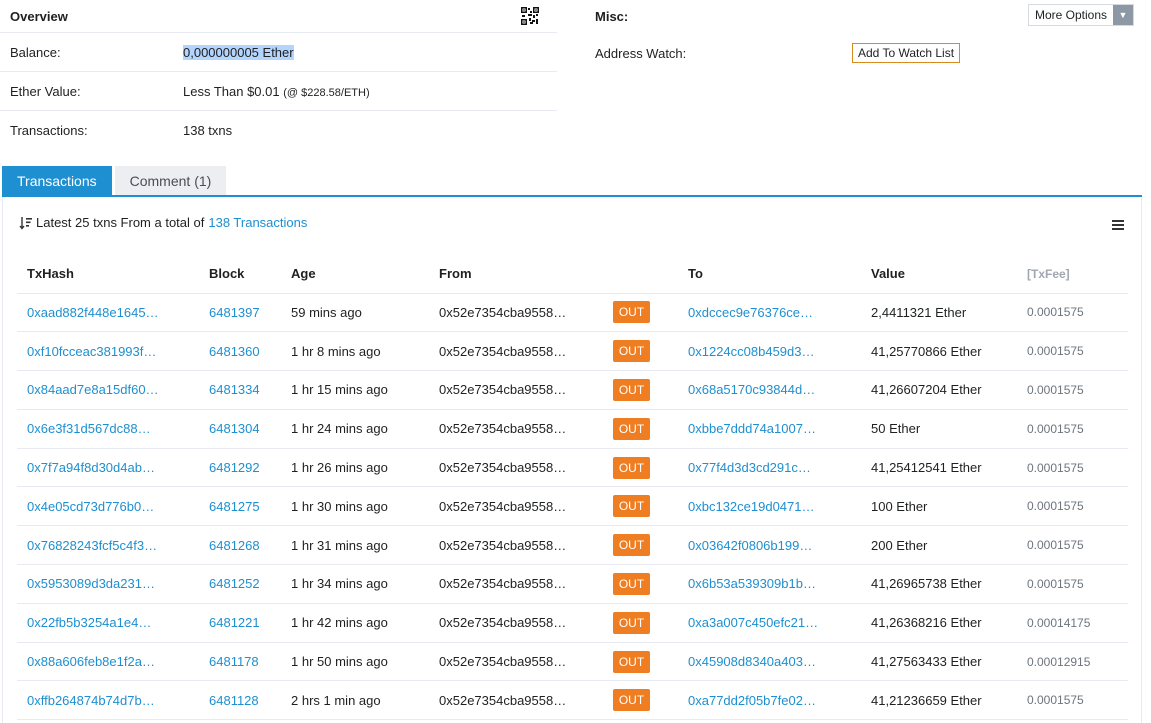 This screenshot has height=723, width=1151. Describe the element at coordinates (769, 274) in the screenshot. I see `header-to: To` at that location.